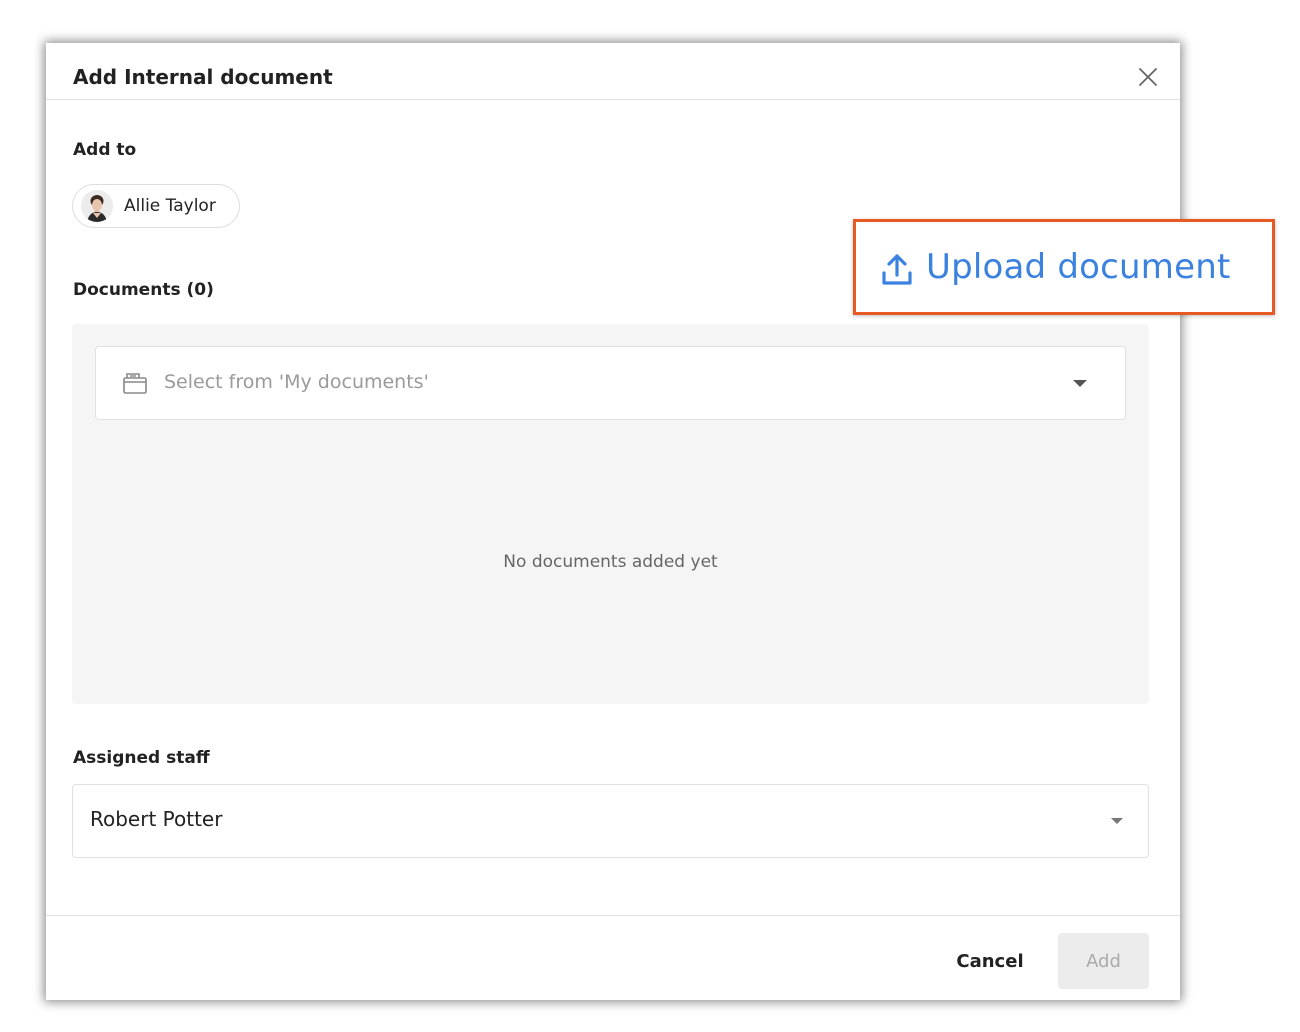 This screenshot has height=1032, width=1300. Describe the element at coordinates (170, 206) in the screenshot. I see `recipient-name: Allie Taylor` at that location.